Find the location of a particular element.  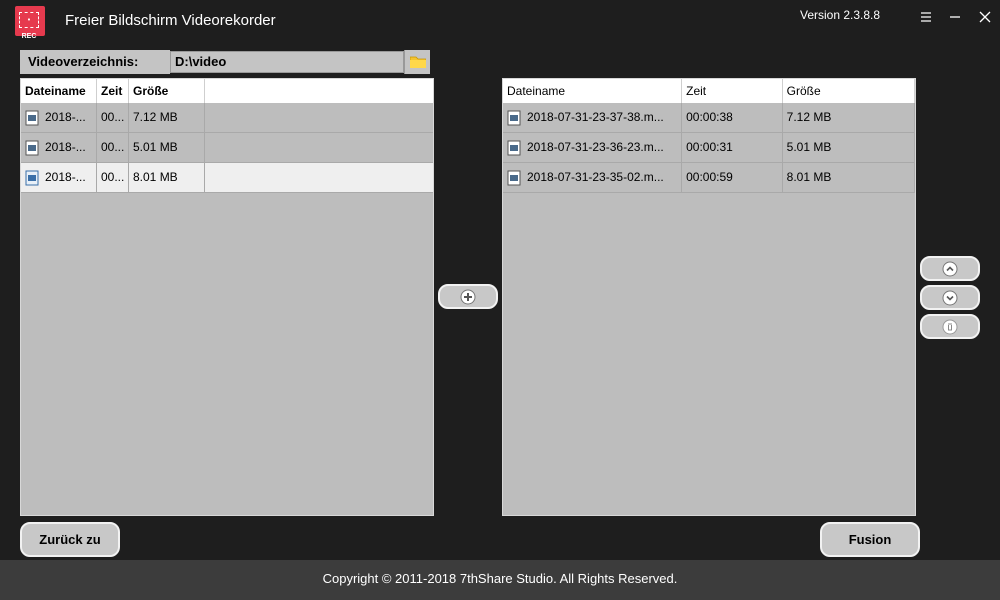

move-up-button is located at coordinates (950, 268).